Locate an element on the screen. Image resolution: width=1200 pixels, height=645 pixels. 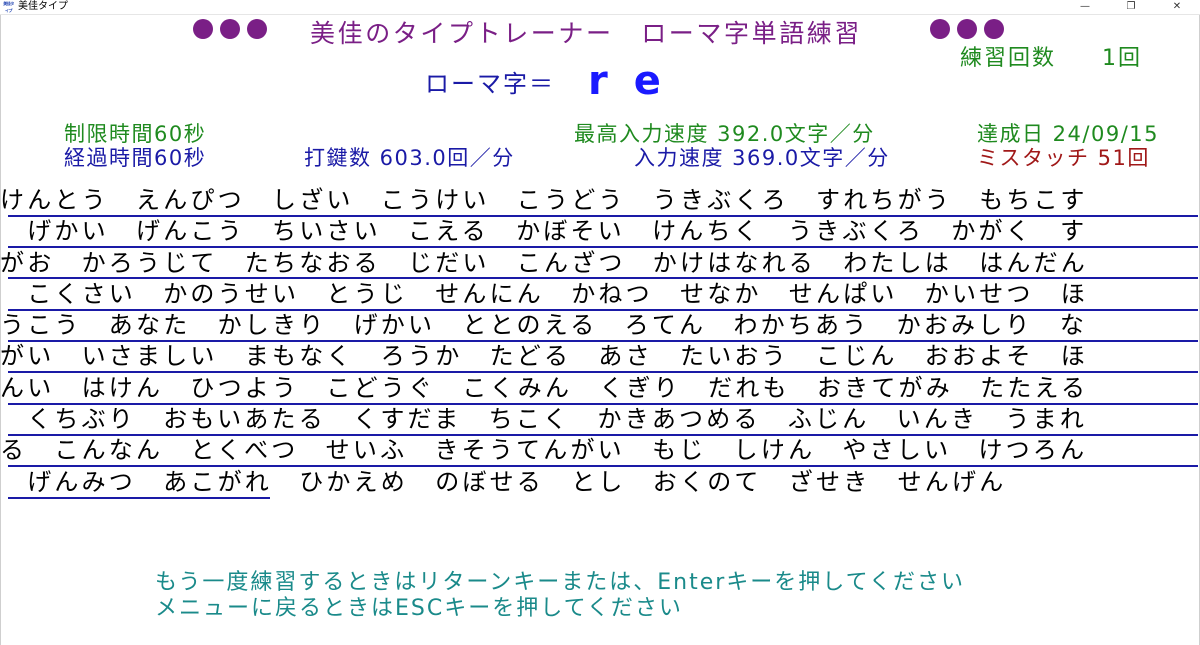
romaji-target: re is located at coordinates (637, 81).